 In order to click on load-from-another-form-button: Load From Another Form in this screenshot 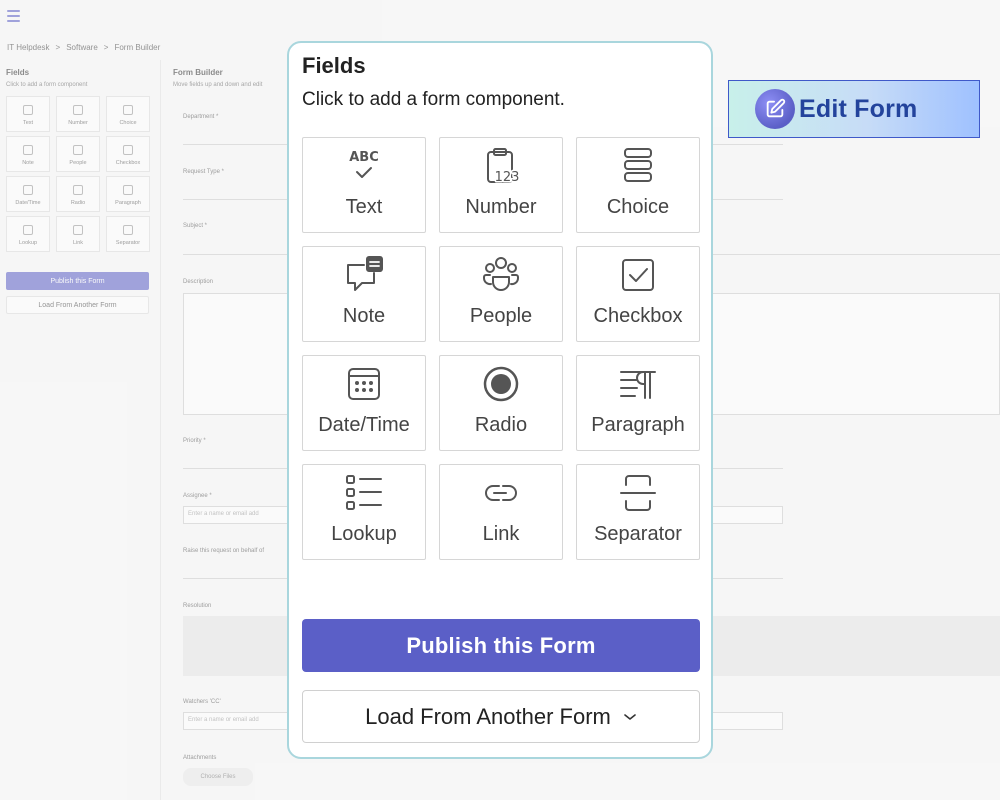, I will do `click(501, 716)`.